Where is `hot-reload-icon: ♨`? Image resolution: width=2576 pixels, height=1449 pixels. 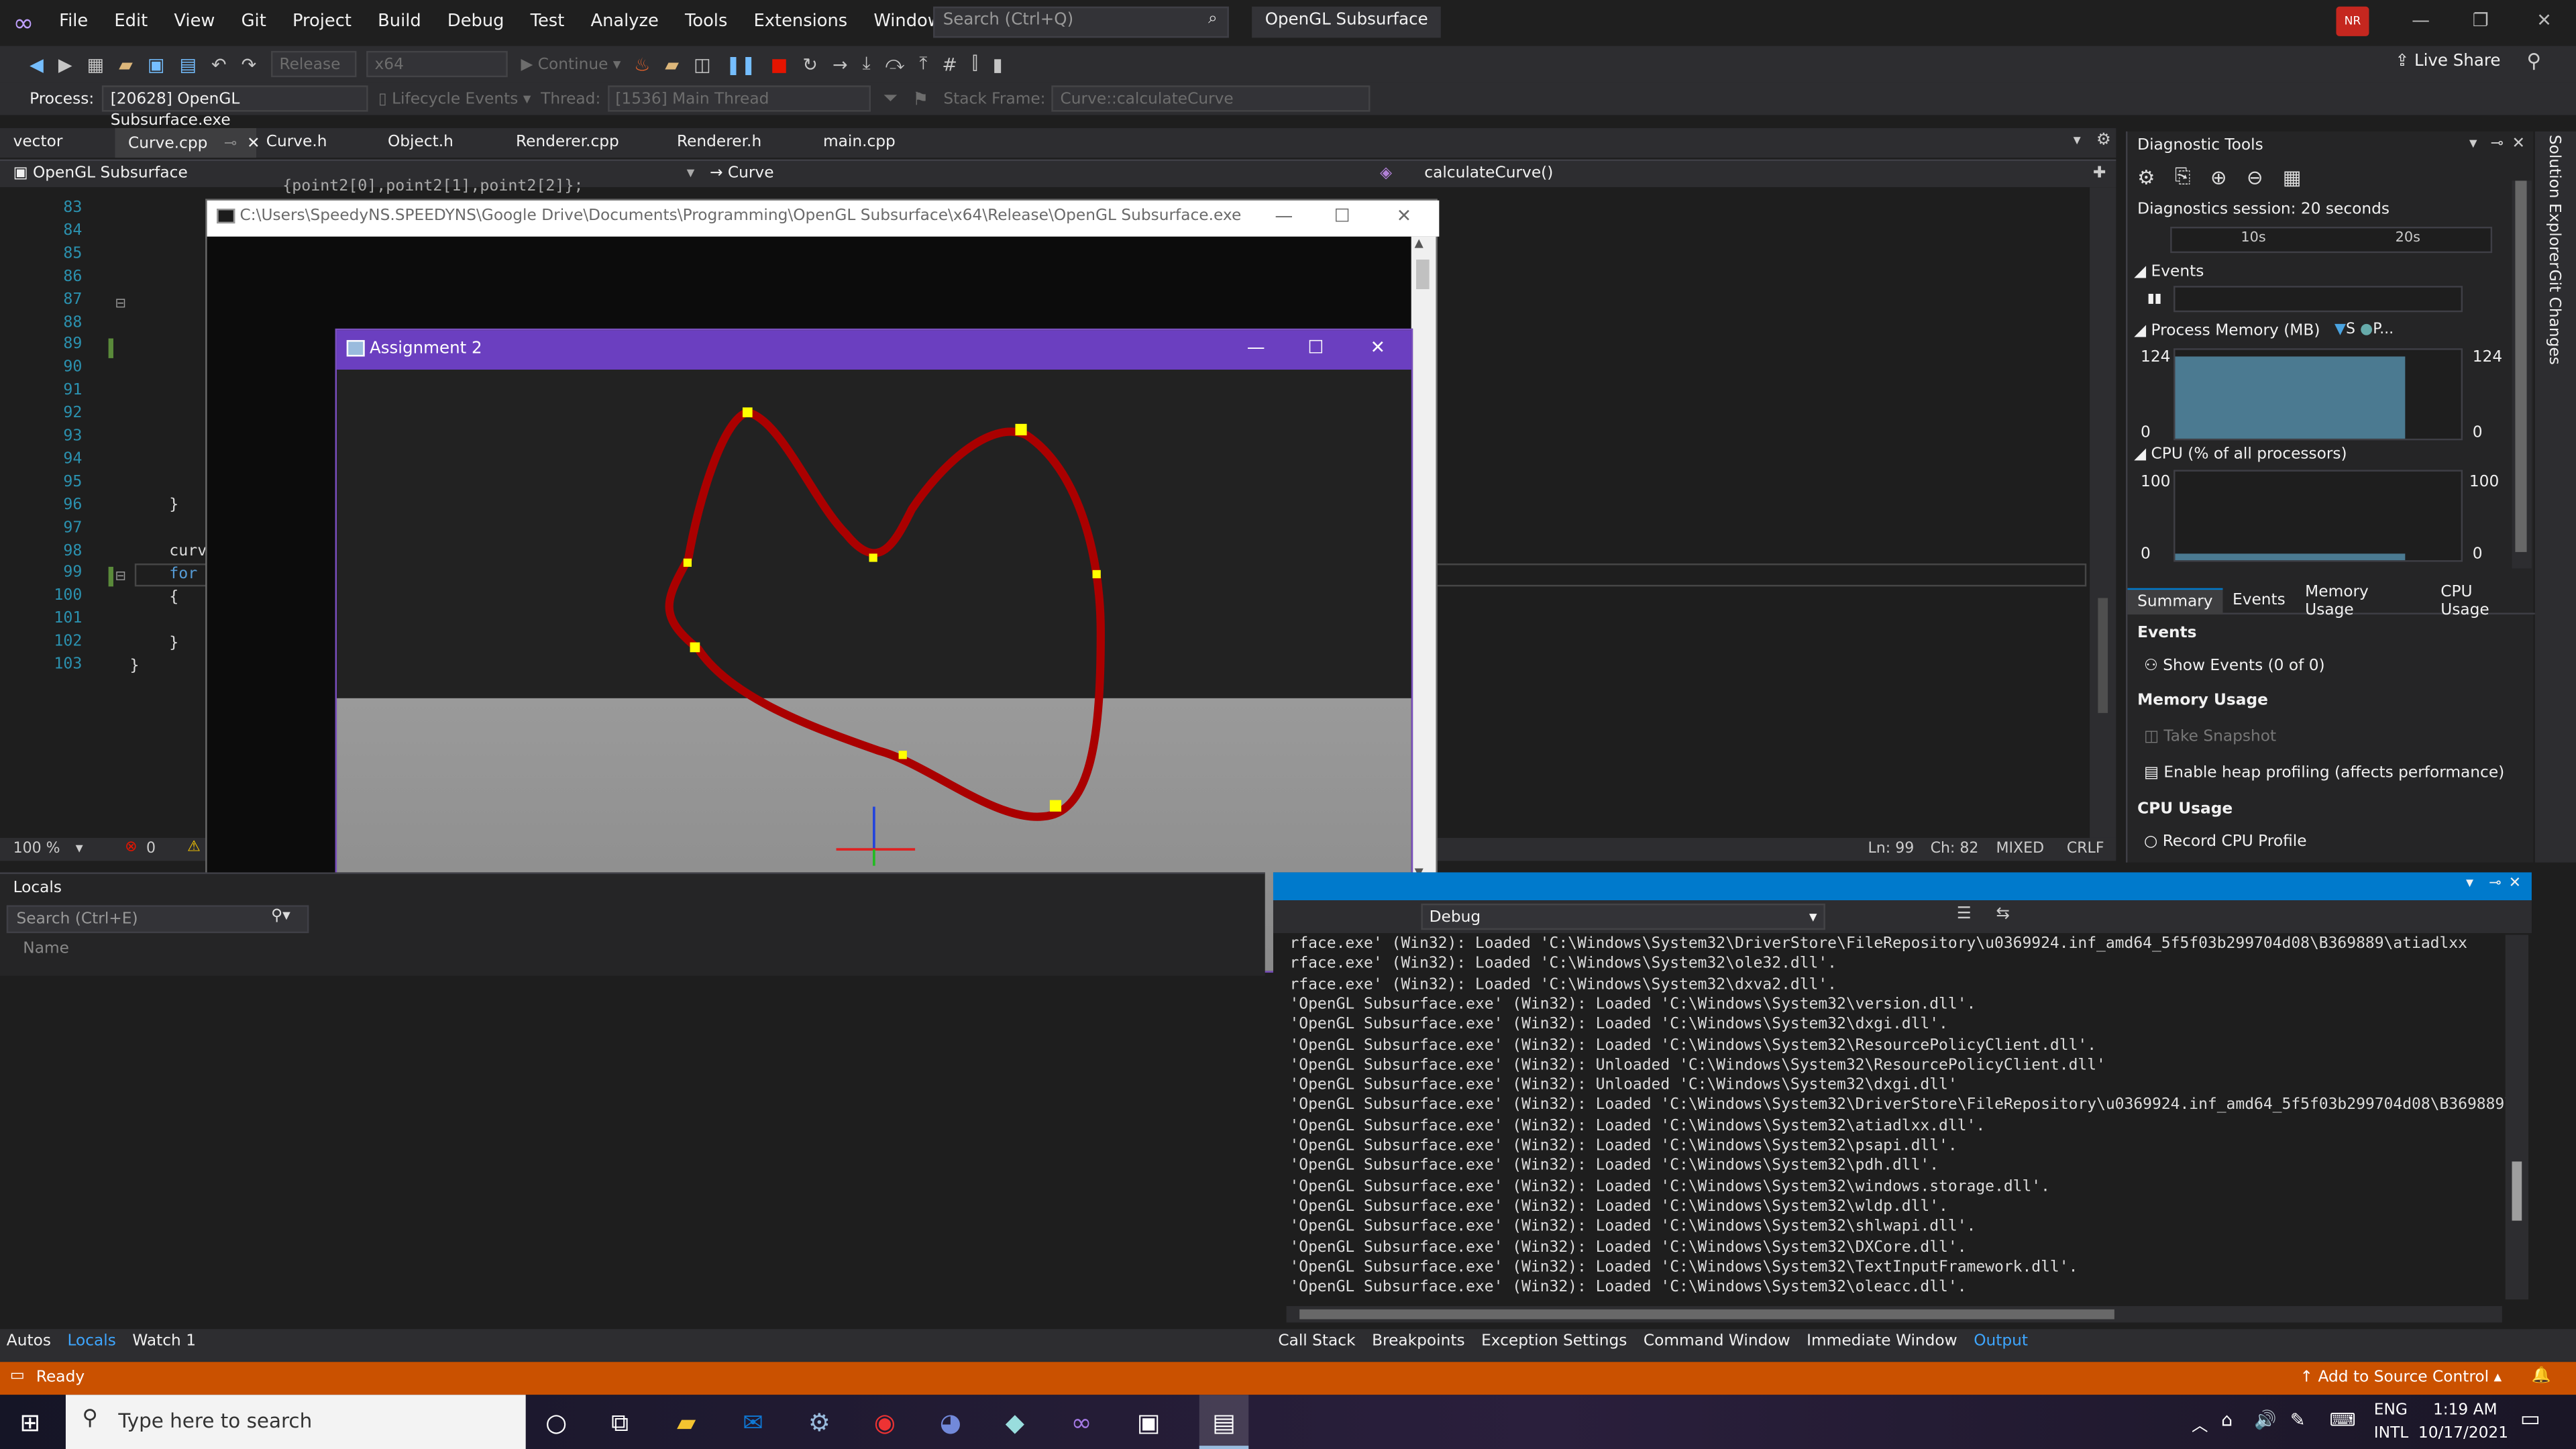 hot-reload-icon: ♨ is located at coordinates (642, 64).